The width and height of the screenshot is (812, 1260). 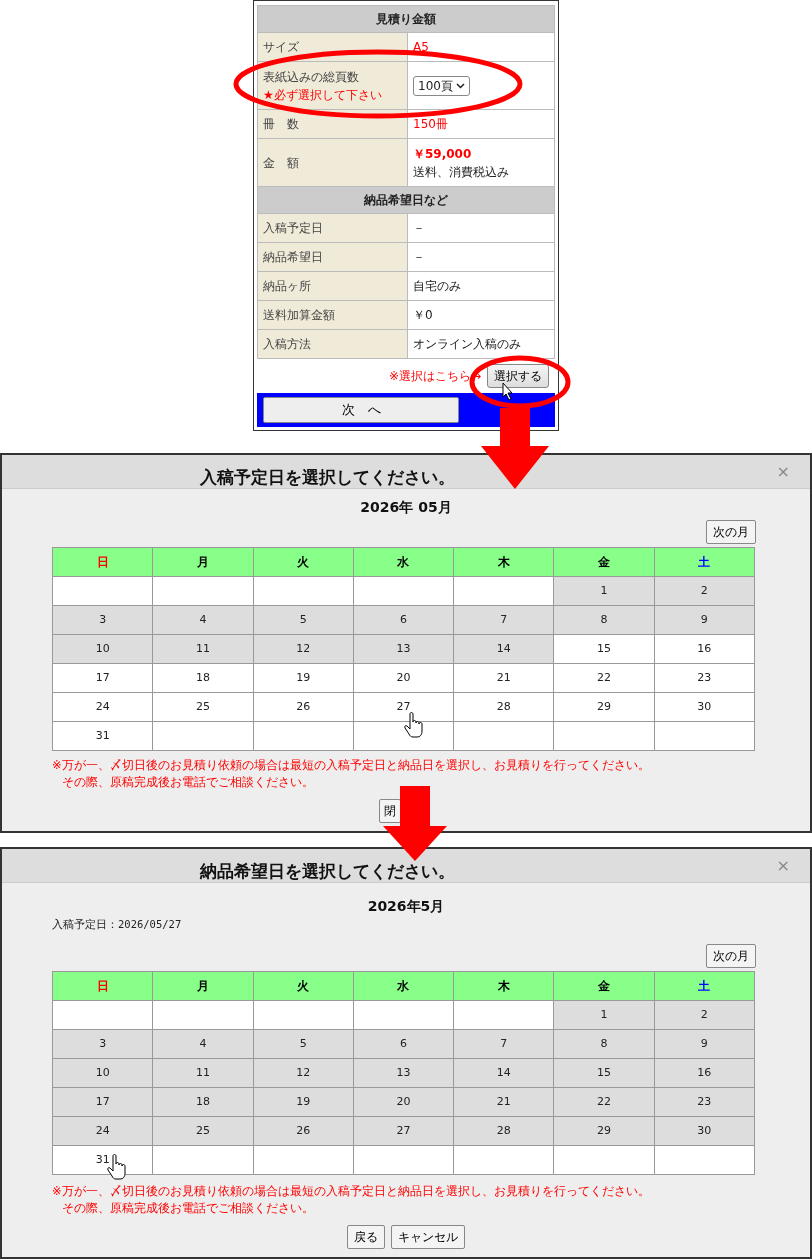 I want to click on dialog-button: 戻る, so click(x=366, y=1236).